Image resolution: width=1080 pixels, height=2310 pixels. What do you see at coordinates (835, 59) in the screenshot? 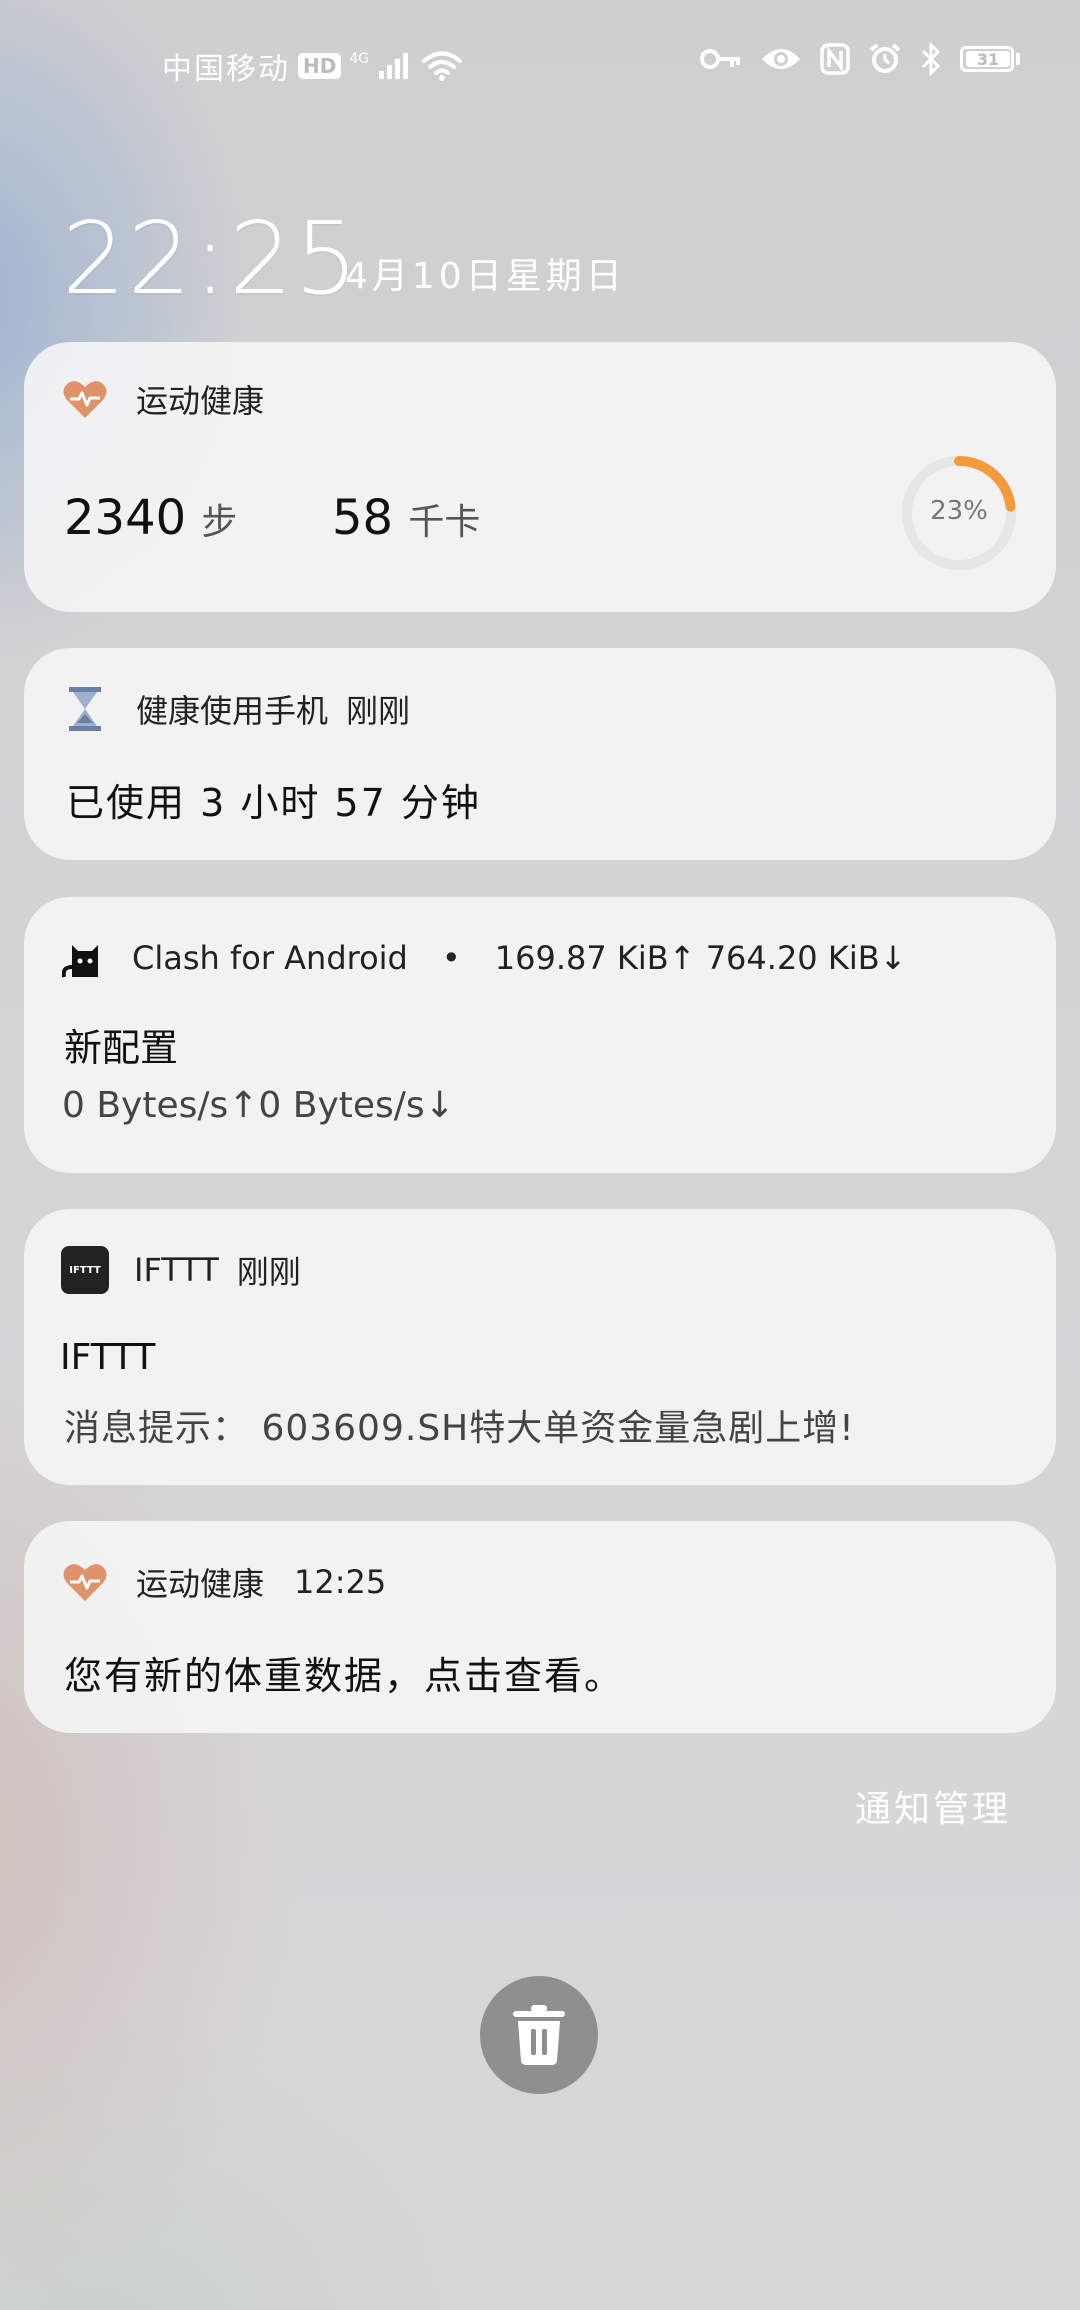
I see `nfc-icon` at bounding box center [835, 59].